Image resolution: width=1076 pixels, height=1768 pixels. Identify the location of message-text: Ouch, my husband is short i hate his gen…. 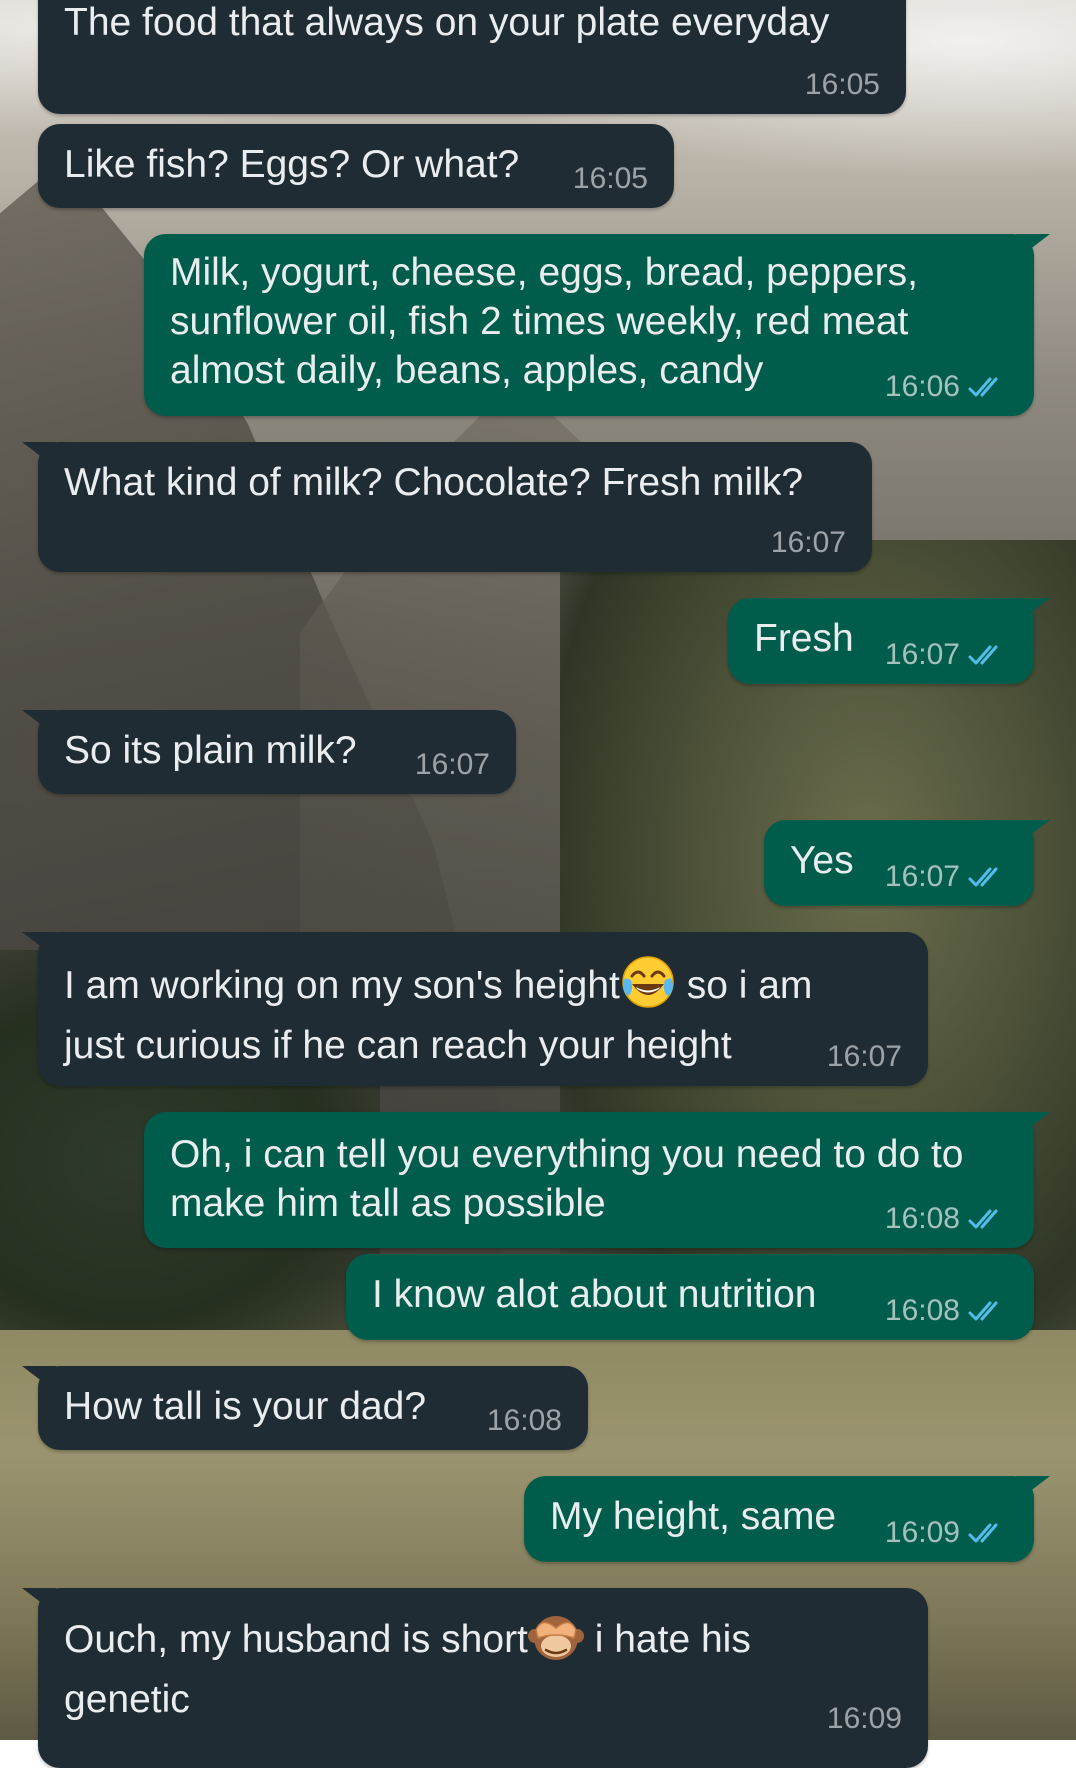
(449, 1669).